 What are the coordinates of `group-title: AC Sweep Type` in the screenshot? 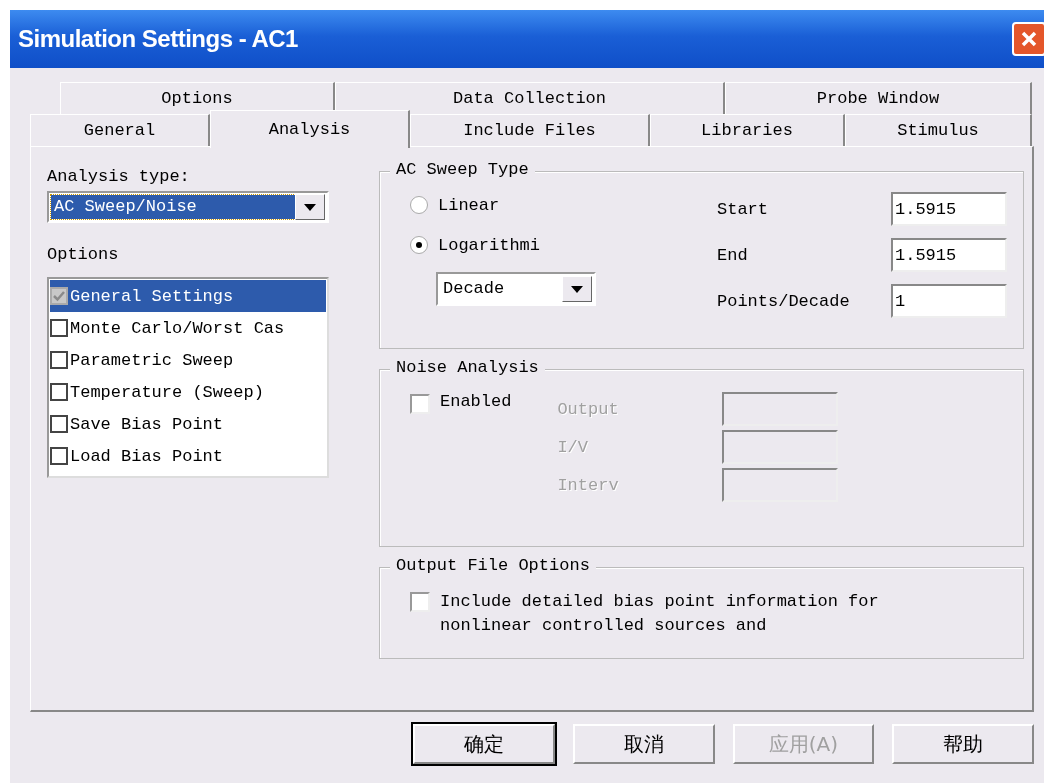 It's located at (462, 169).